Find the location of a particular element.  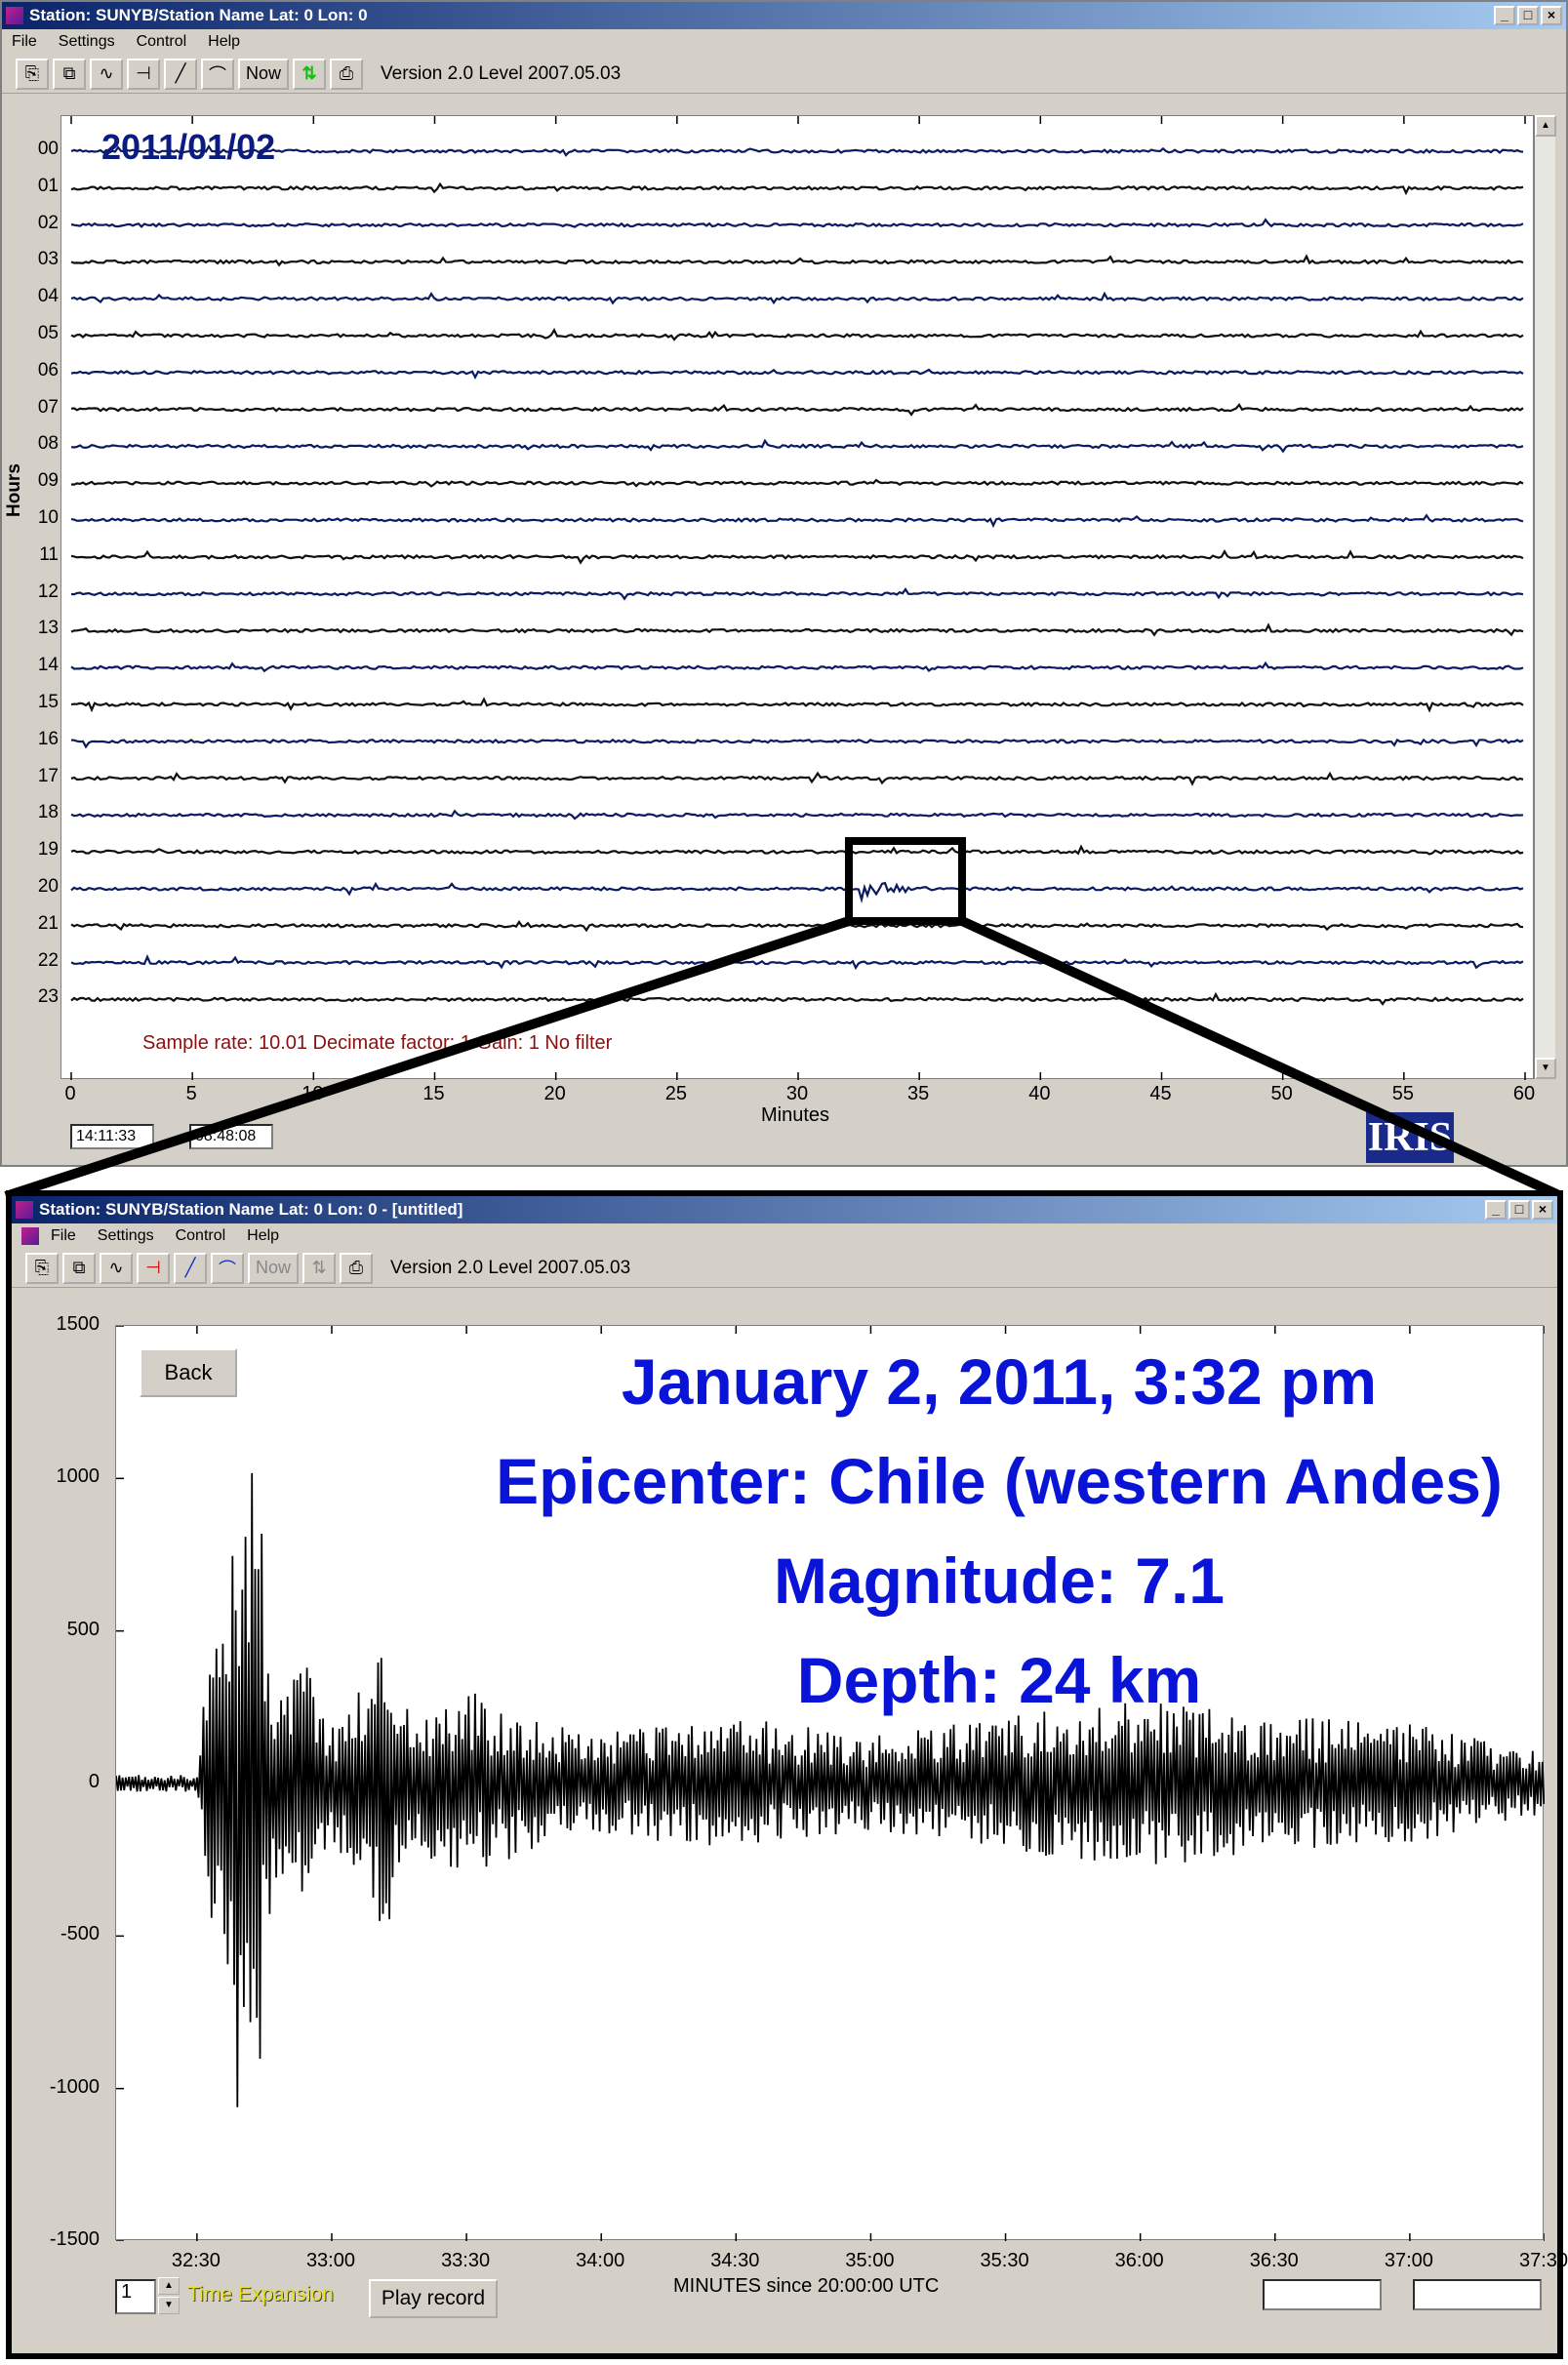

minute-tick-label: 15 is located at coordinates (433, 1093).